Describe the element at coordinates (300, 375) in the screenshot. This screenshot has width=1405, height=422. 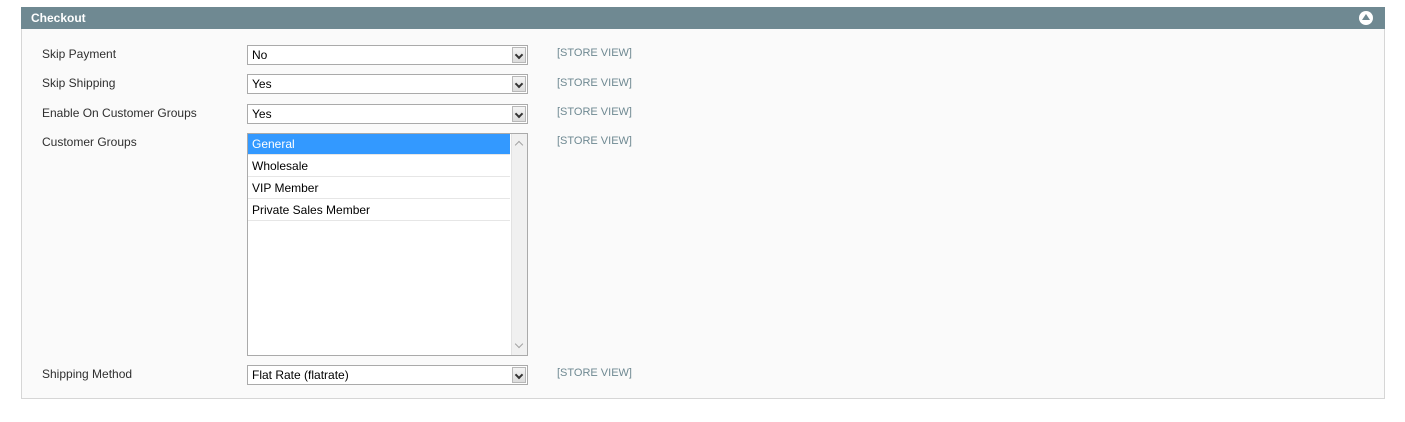
I see `shipping-method-value: Flat Rate (flatrate)` at that location.